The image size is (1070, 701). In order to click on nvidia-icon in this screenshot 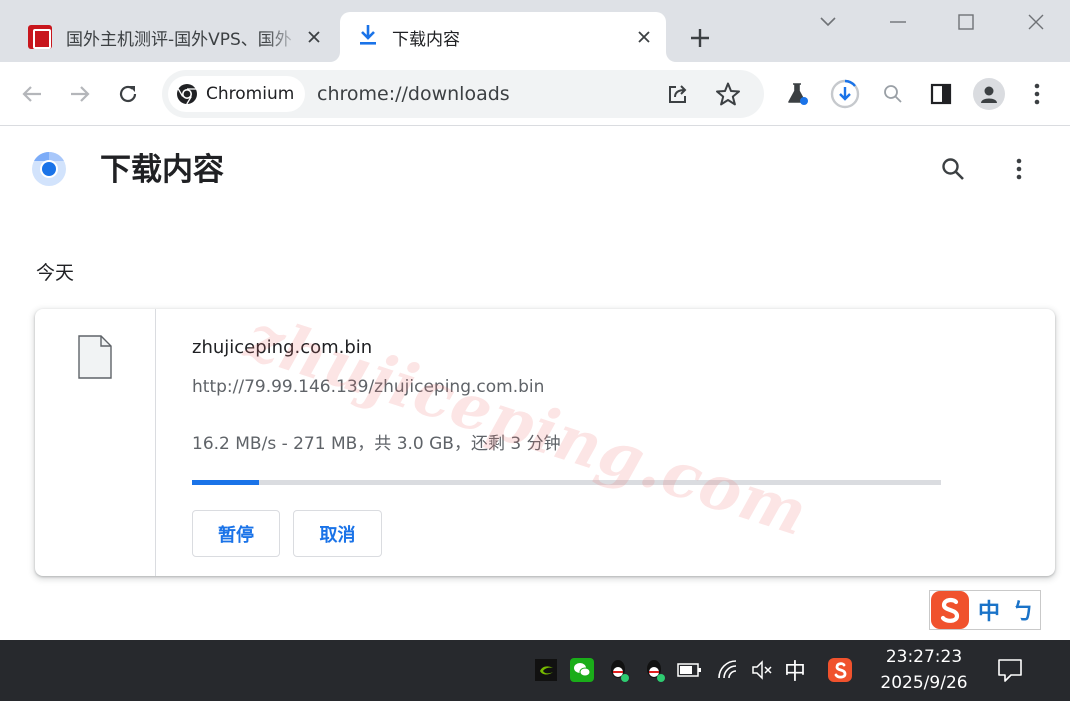, I will do `click(546, 670)`.